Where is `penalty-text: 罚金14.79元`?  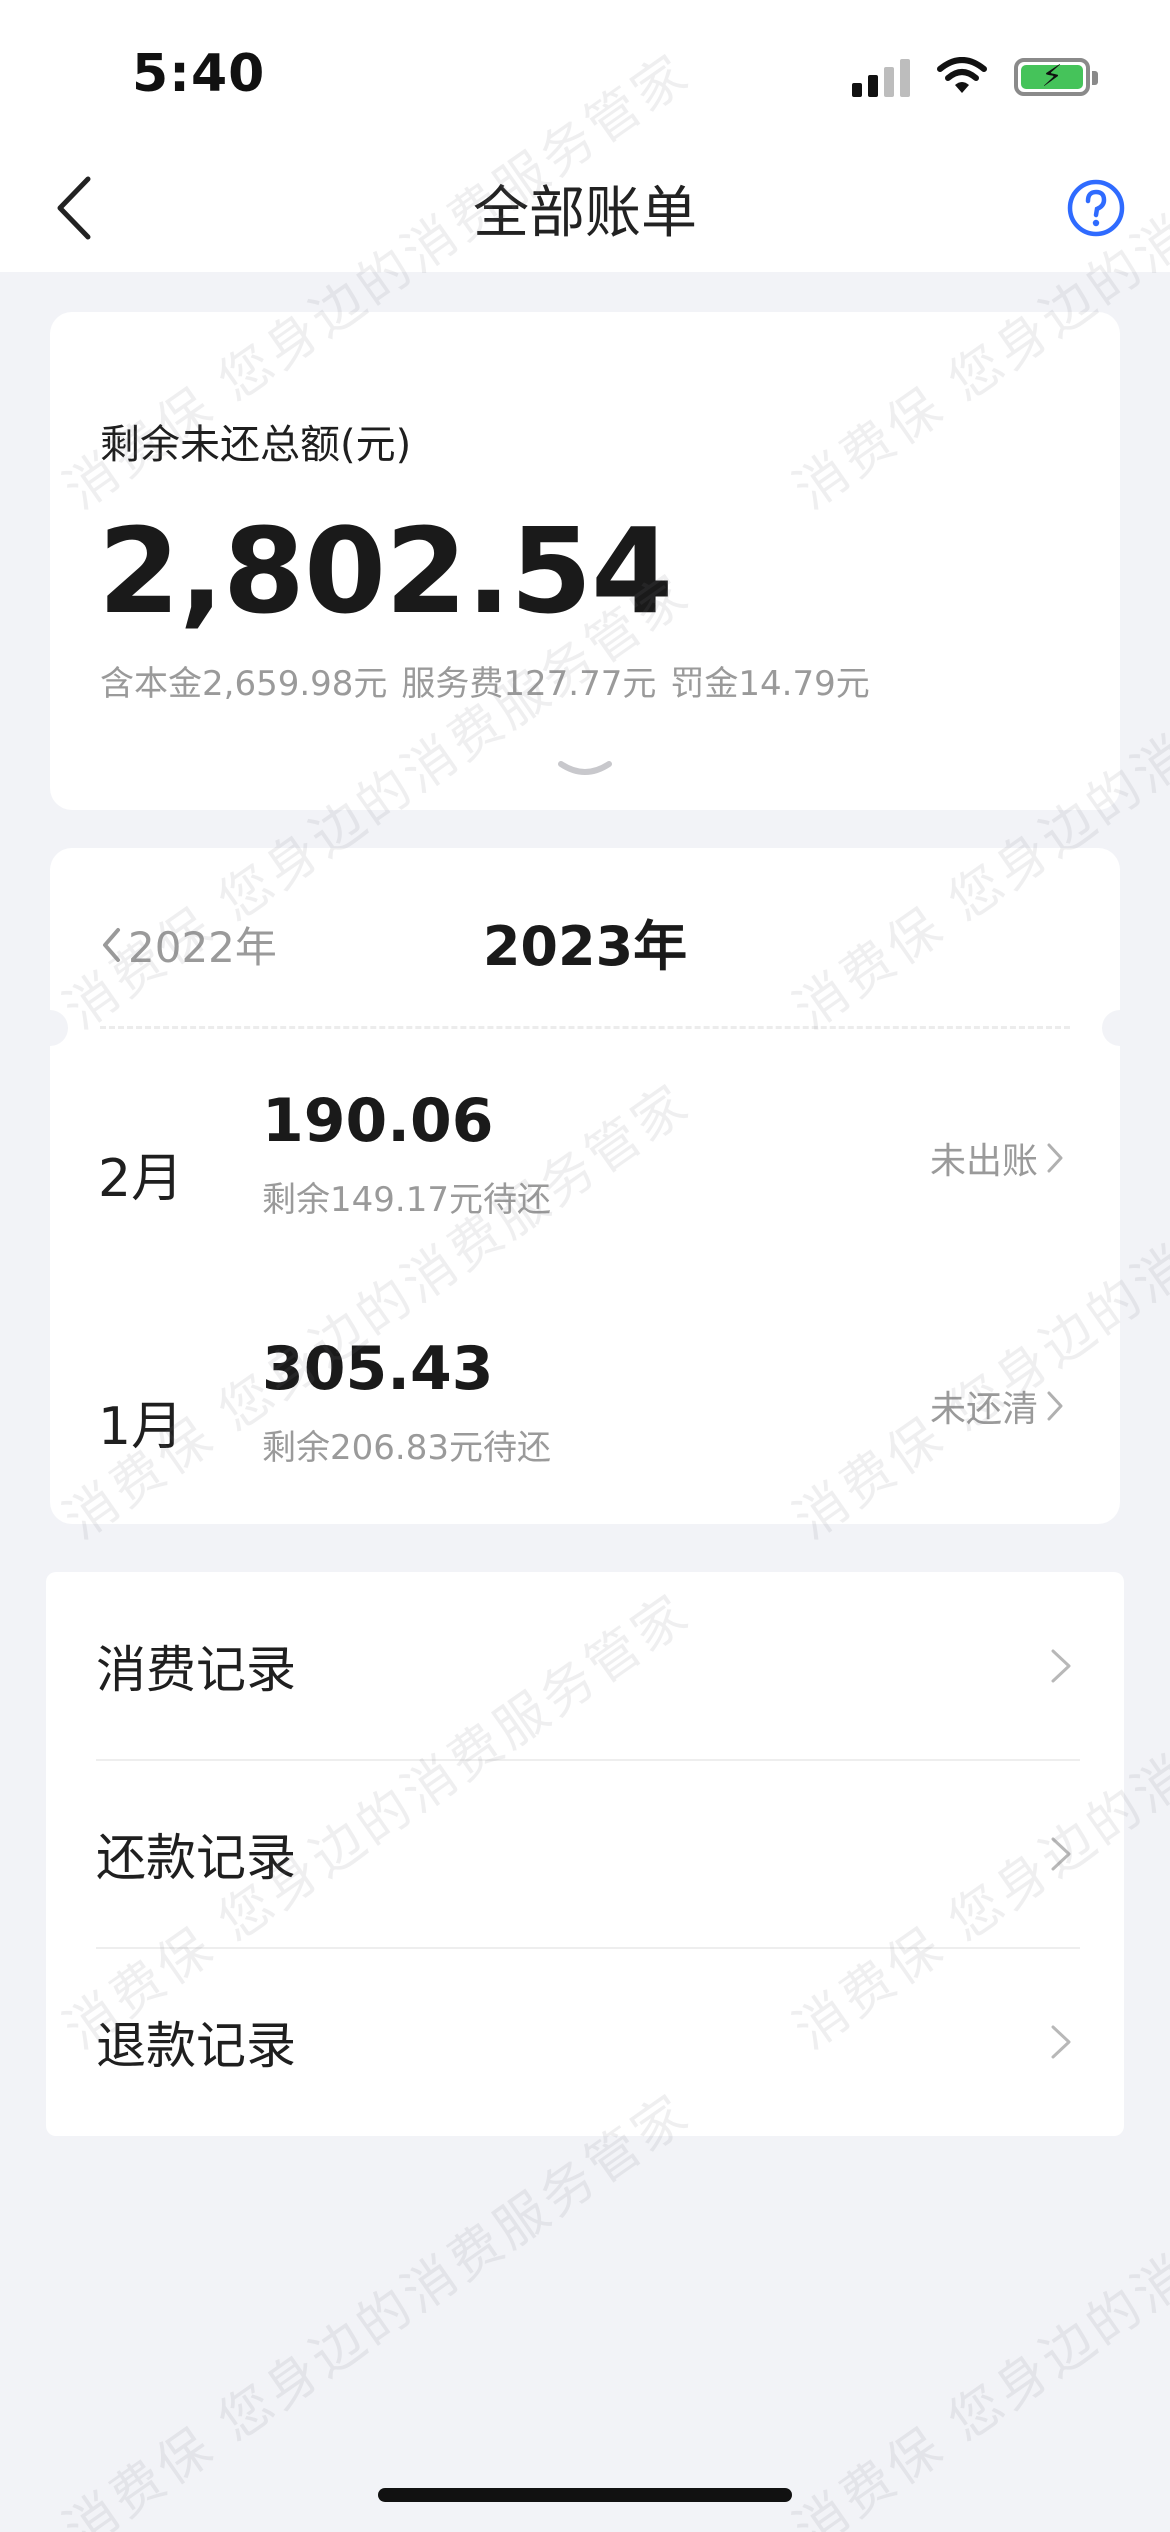
penalty-text: 罚金14.79元 is located at coordinates (770, 684).